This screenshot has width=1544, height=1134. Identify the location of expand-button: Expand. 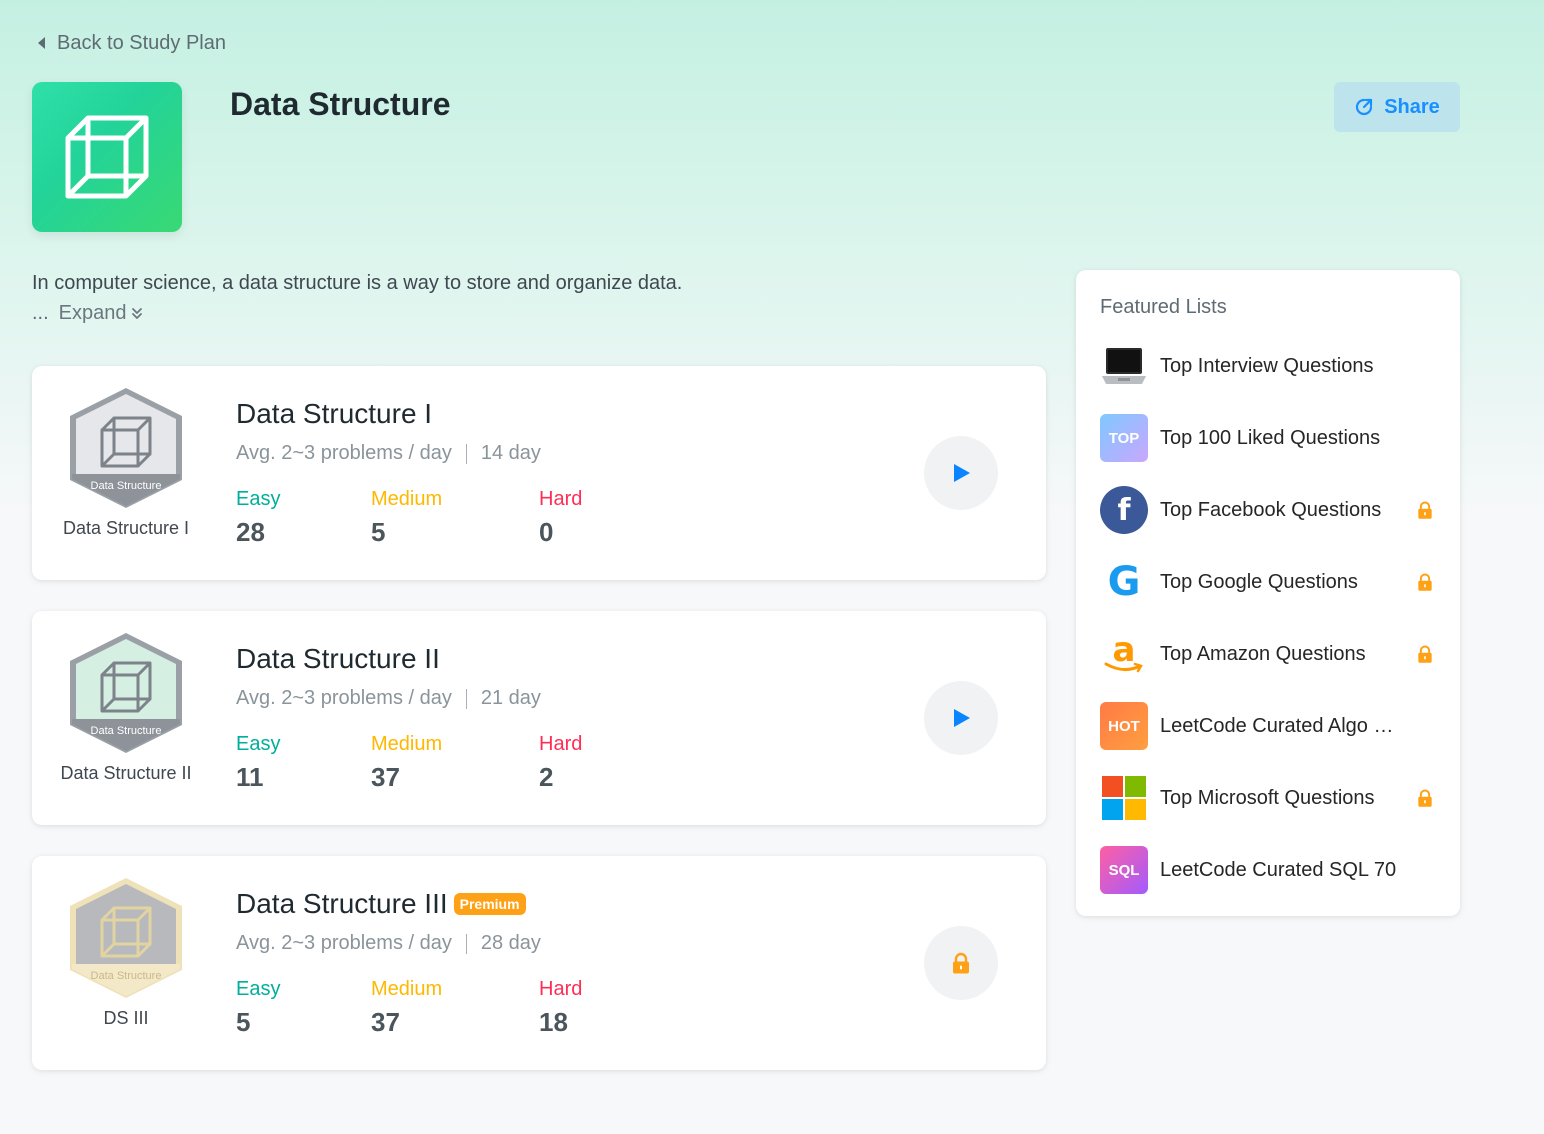
(101, 313).